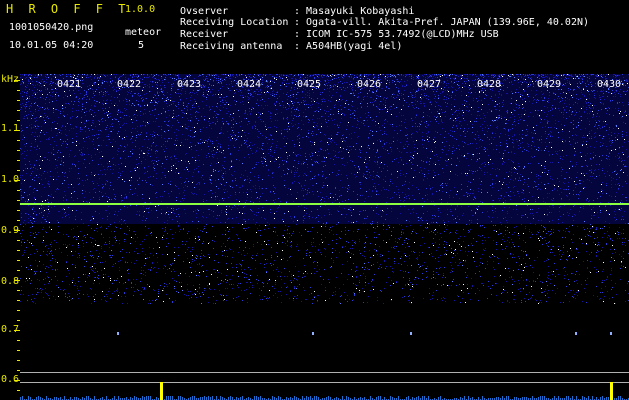 Image resolution: width=629 pixels, height=400 pixels. What do you see at coordinates (324, 204) in the screenshot?
I see `carrier-line` at bounding box center [324, 204].